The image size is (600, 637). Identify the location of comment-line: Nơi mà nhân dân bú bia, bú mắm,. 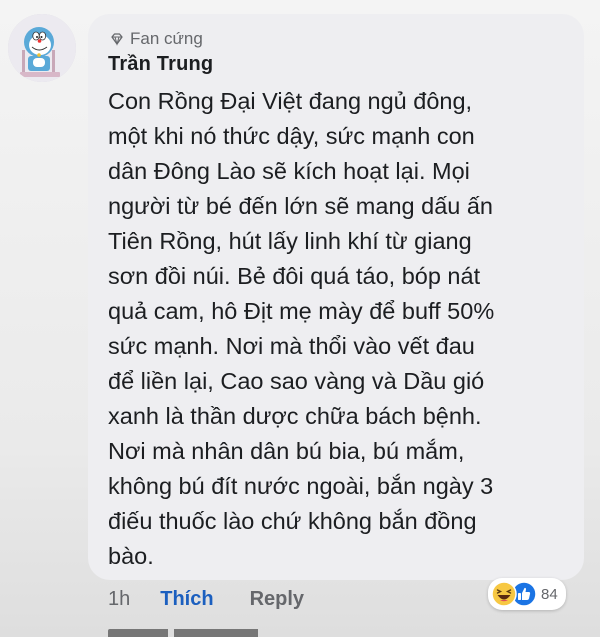
(286, 451).